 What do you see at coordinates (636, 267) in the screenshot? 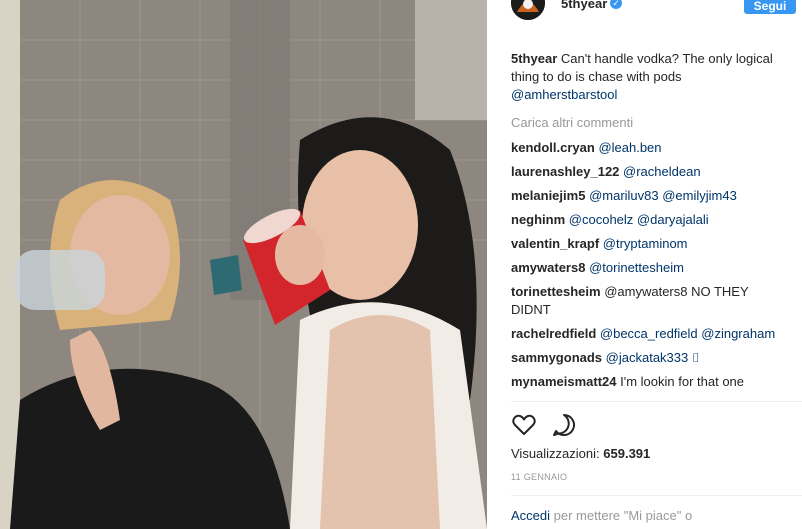
I see `comment-text: @torinettesheim` at bounding box center [636, 267].